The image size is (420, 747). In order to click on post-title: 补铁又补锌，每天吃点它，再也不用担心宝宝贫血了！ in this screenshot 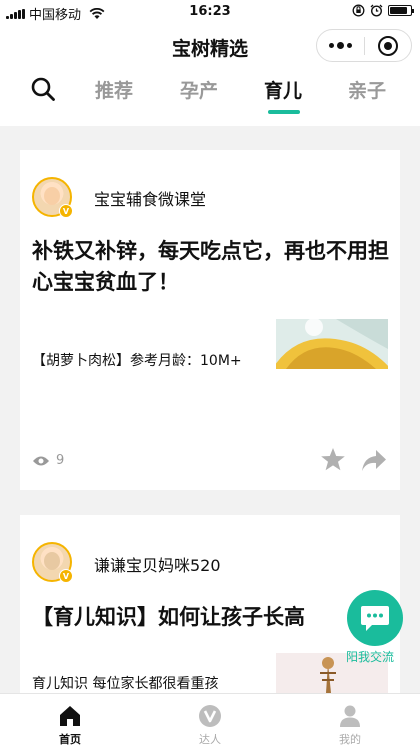, I will do `click(211, 267)`.